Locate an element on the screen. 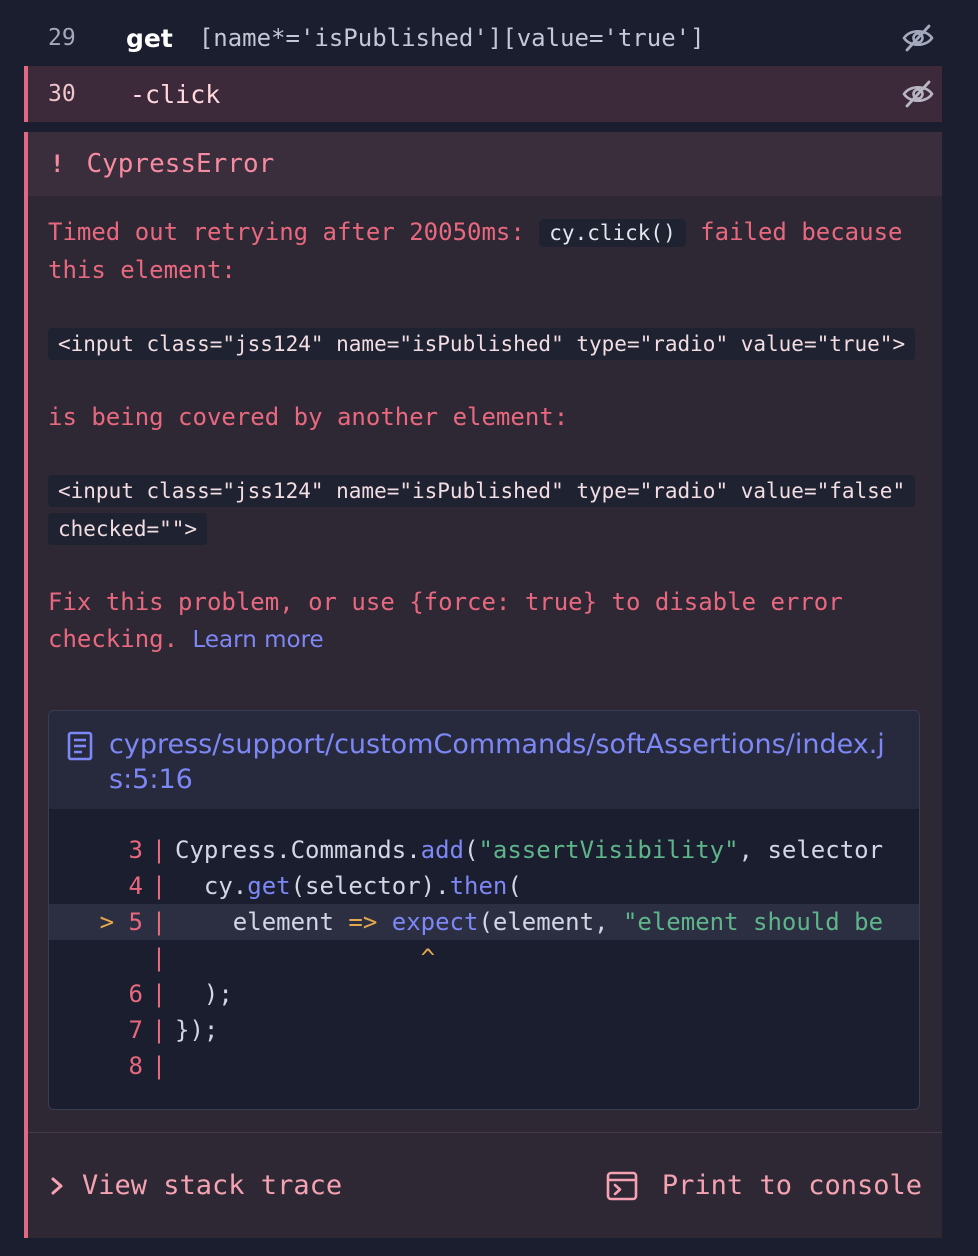 The image size is (978, 1256). print-console-label: Print to console is located at coordinates (791, 1185).